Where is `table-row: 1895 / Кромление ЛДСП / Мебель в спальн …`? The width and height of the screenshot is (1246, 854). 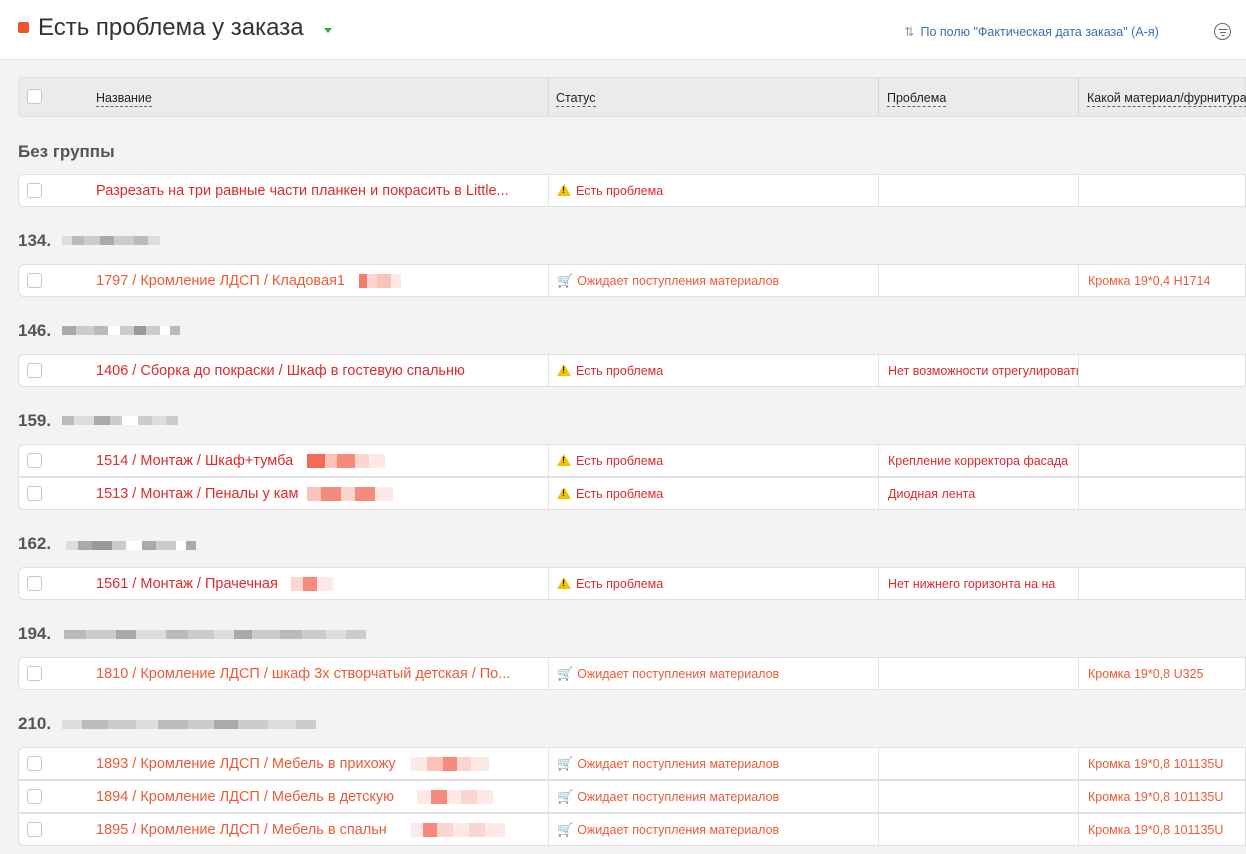
table-row: 1895 / Кромление ЛДСП / Мебель в спальн … is located at coordinates (632, 829).